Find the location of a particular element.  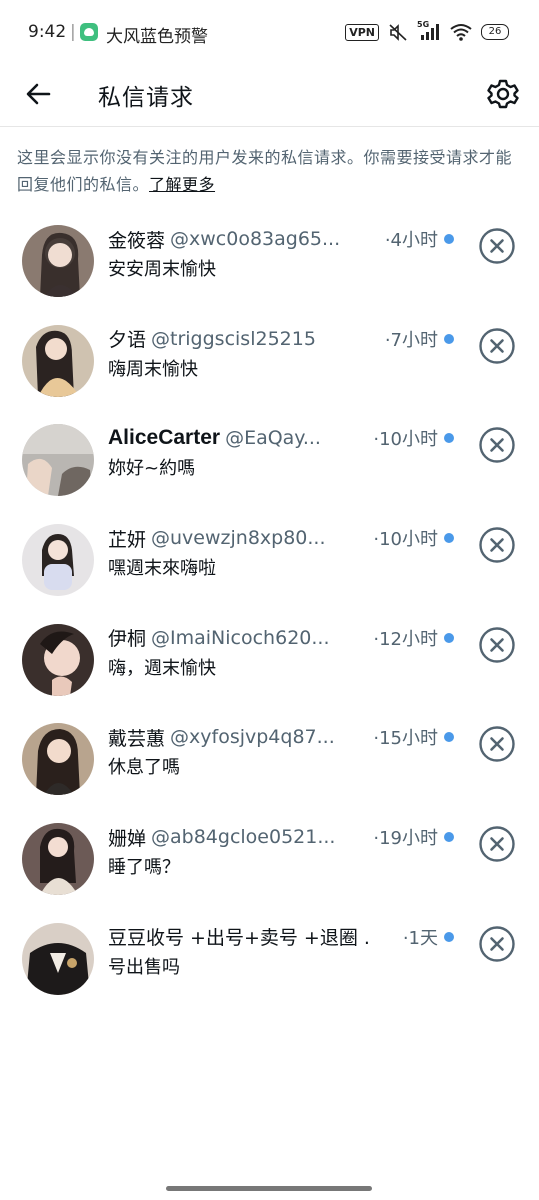

request-header: 金筱蓉 @xwc0o83ag65... ·4小时 is located at coordinates (273, 239).